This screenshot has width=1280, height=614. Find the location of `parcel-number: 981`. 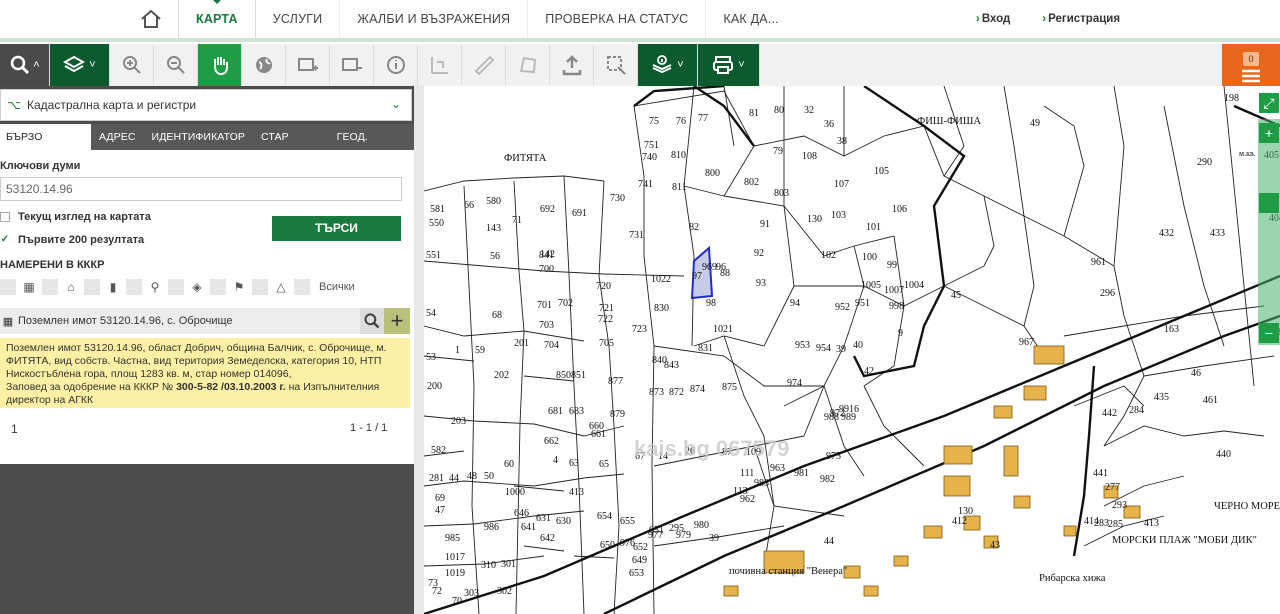

parcel-number: 981 is located at coordinates (801, 473).